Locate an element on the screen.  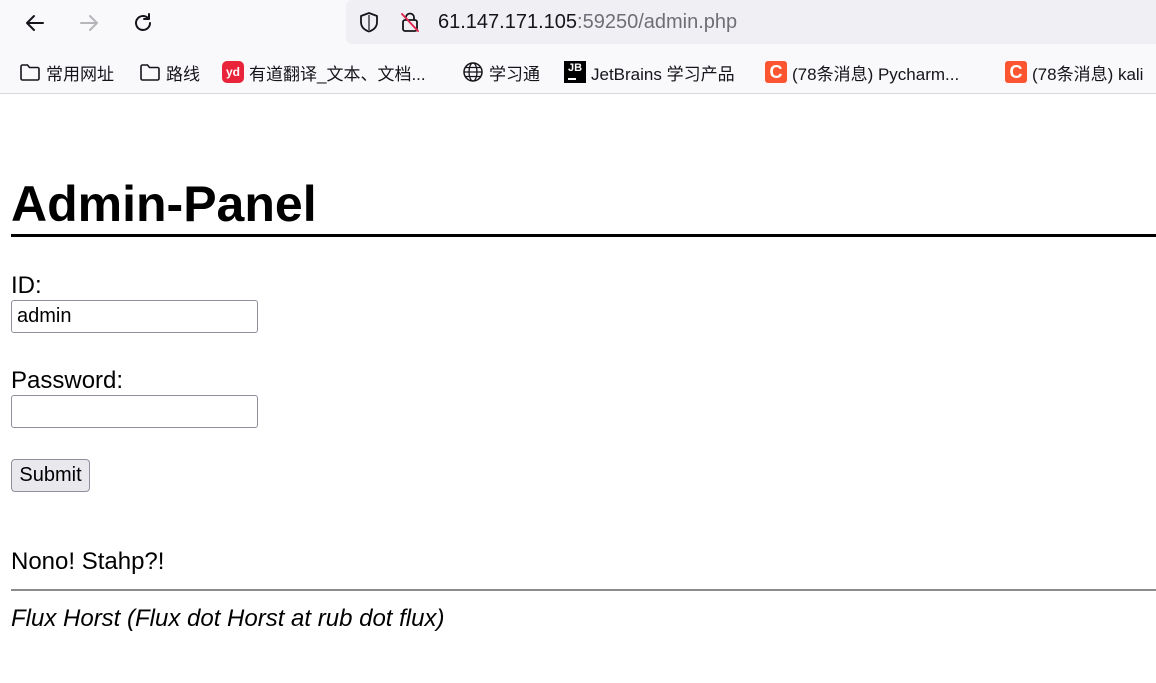
browser-toolbar: 61.147.171.105:59250/admin.php is located at coordinates (578, 23).